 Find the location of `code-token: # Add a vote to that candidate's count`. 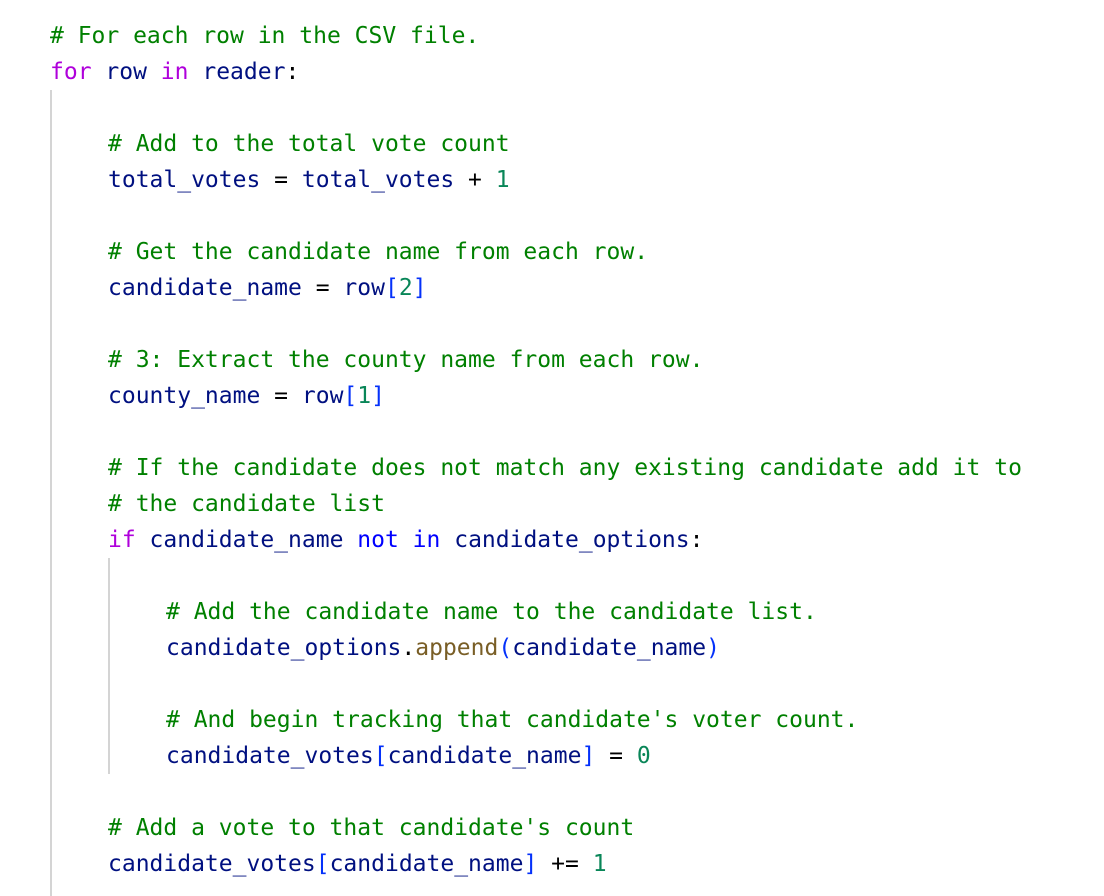

code-token: # Add a vote to that candidate's count is located at coordinates (371, 828).